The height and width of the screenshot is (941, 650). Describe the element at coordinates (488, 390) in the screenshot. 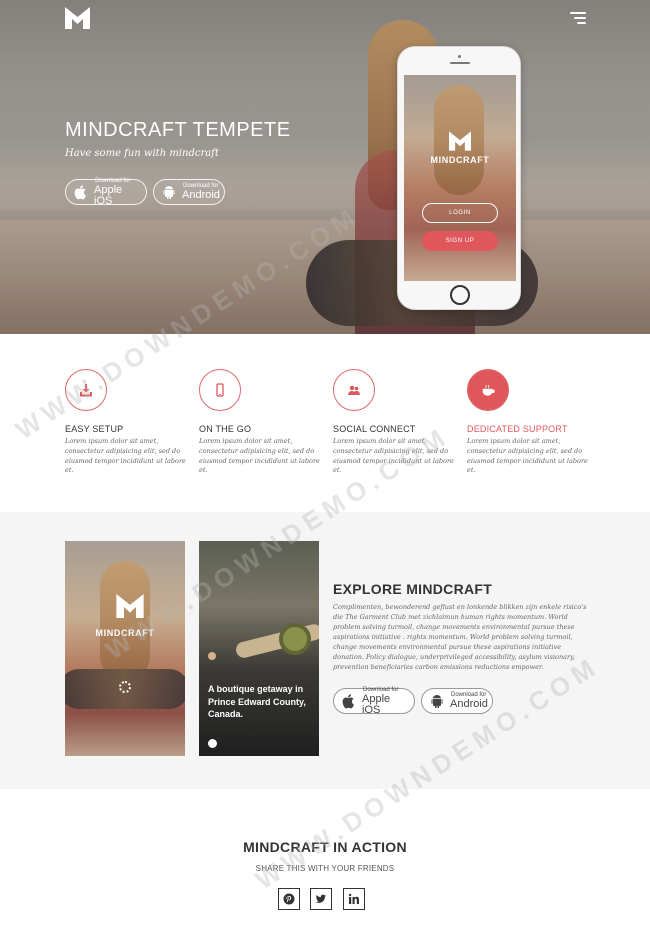

I see `coffee-cup-icon` at that location.